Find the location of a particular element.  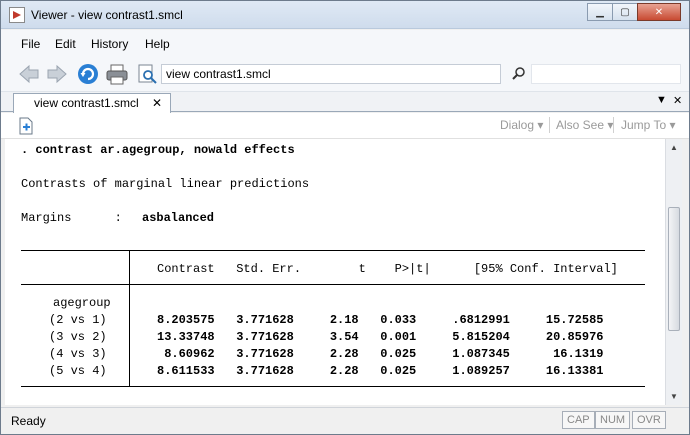

toolbar: view contrast1.smcl is located at coordinates (345, 74).